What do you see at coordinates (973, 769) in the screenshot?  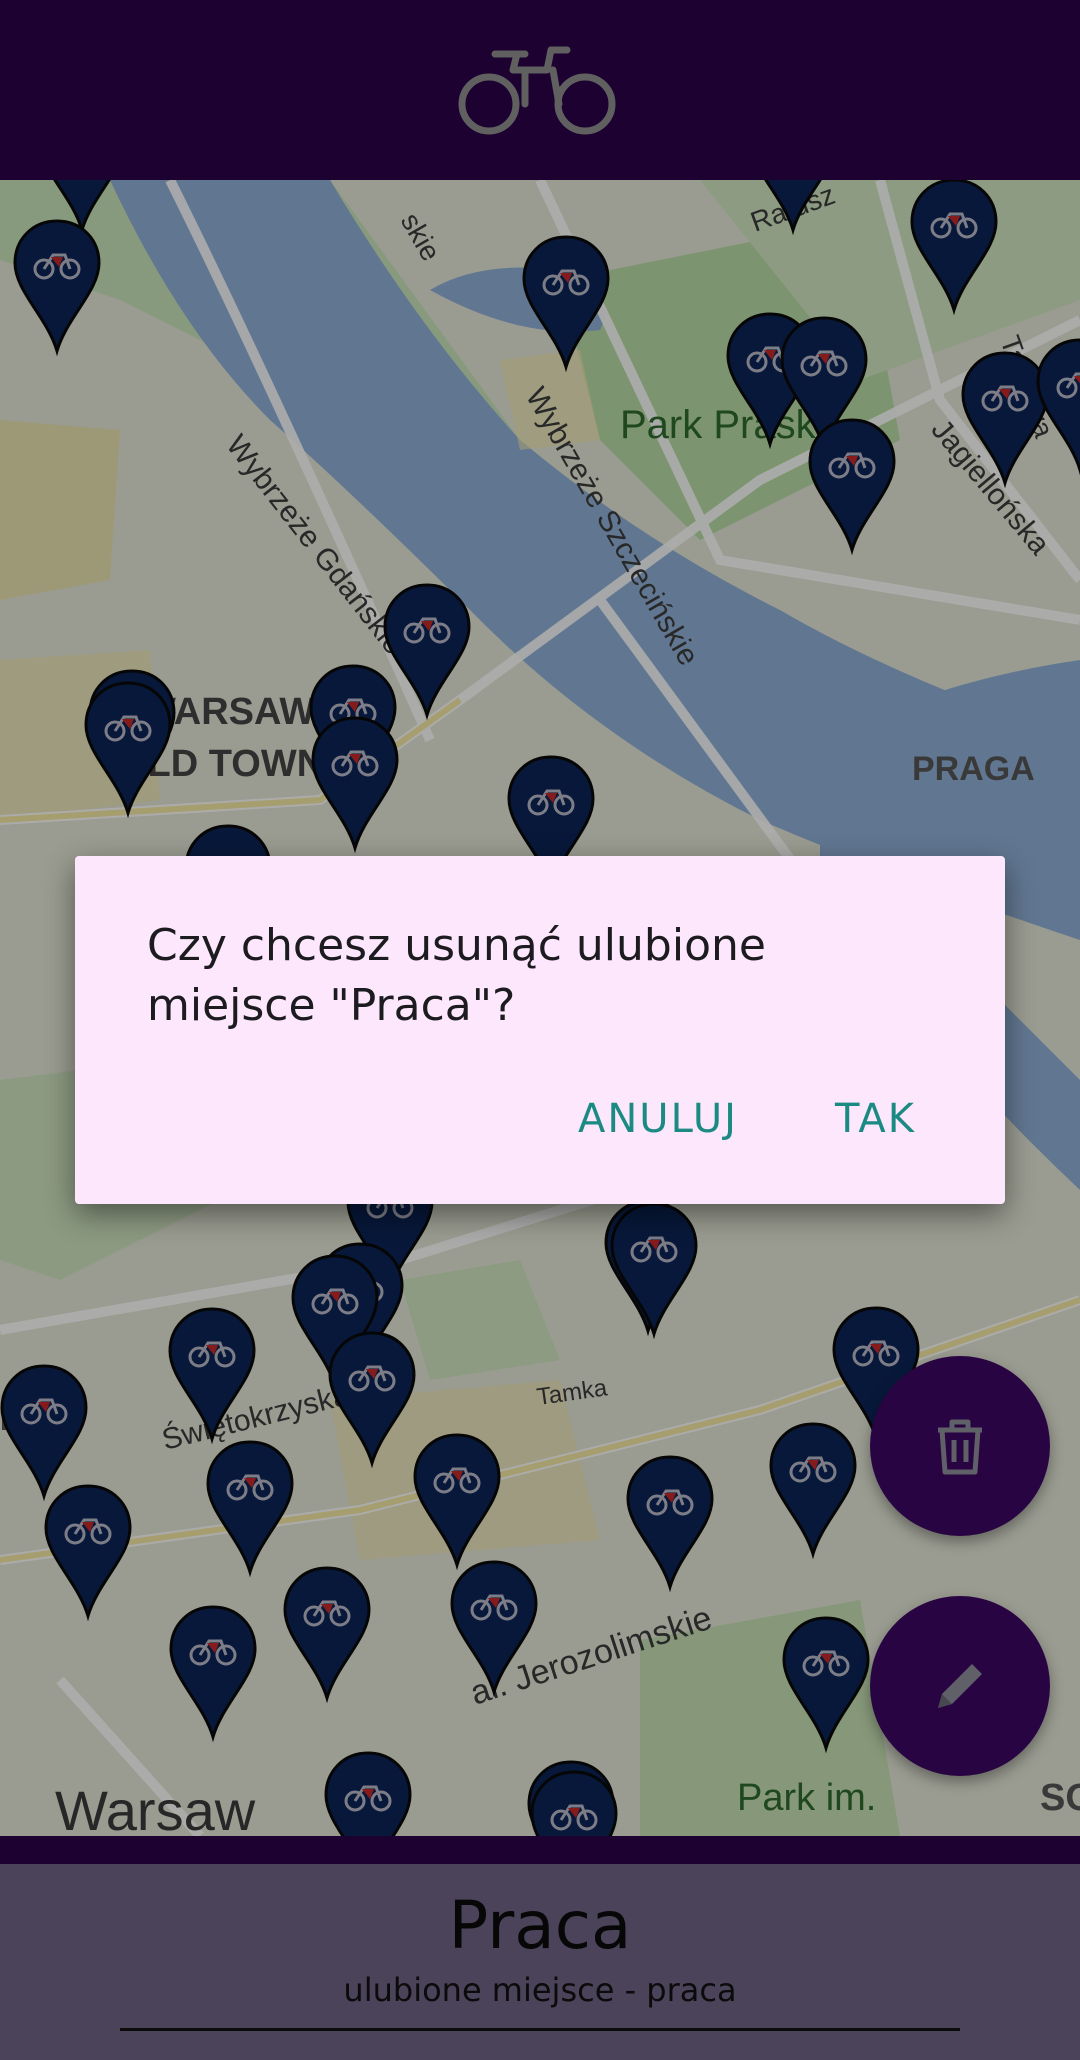 I see `map-label-district: PRAGA` at bounding box center [973, 769].